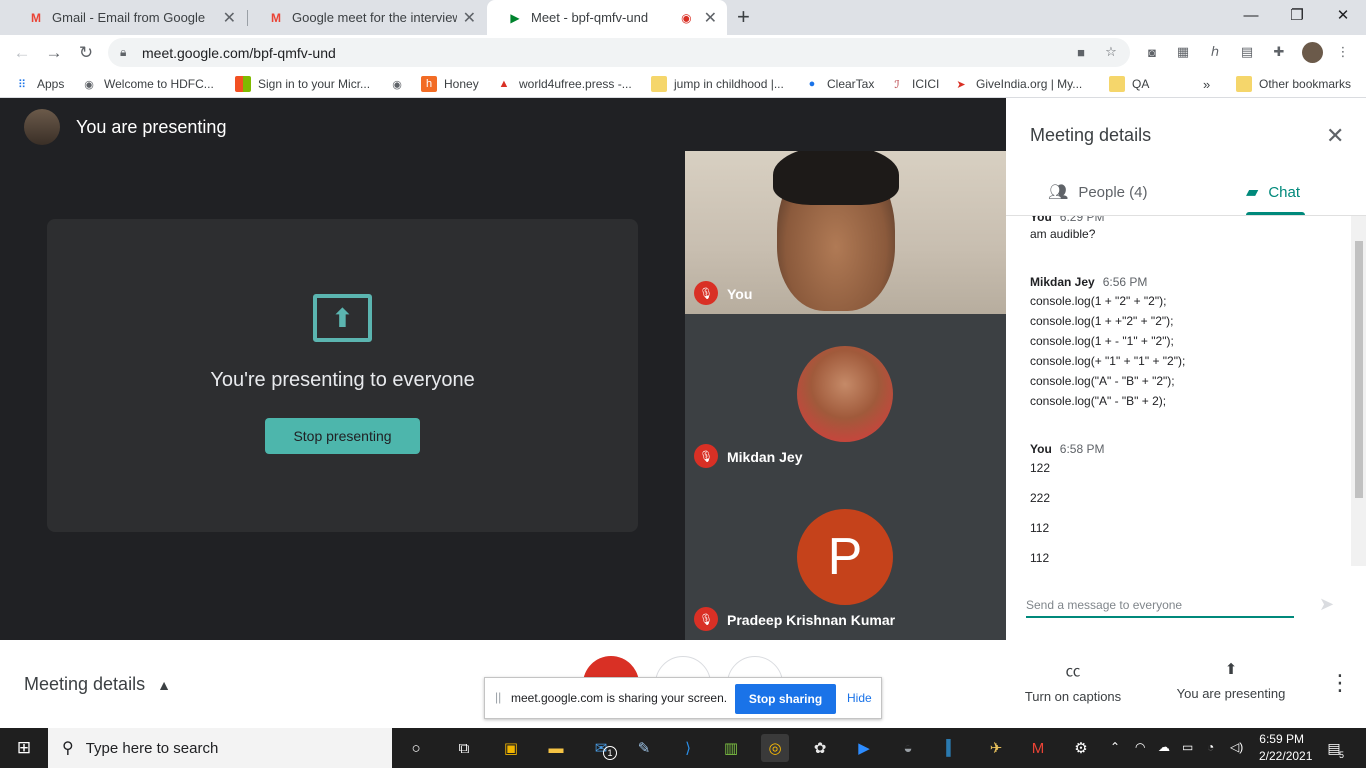 The image size is (1366, 768). I want to click on tab-chat: ▰ Chat, so click(1273, 192).